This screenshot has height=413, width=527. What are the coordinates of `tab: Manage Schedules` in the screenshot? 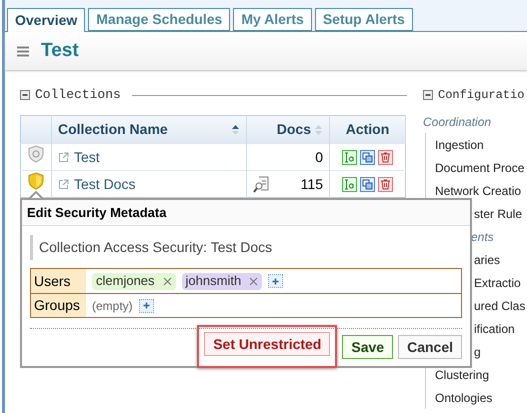 It's located at (159, 19).